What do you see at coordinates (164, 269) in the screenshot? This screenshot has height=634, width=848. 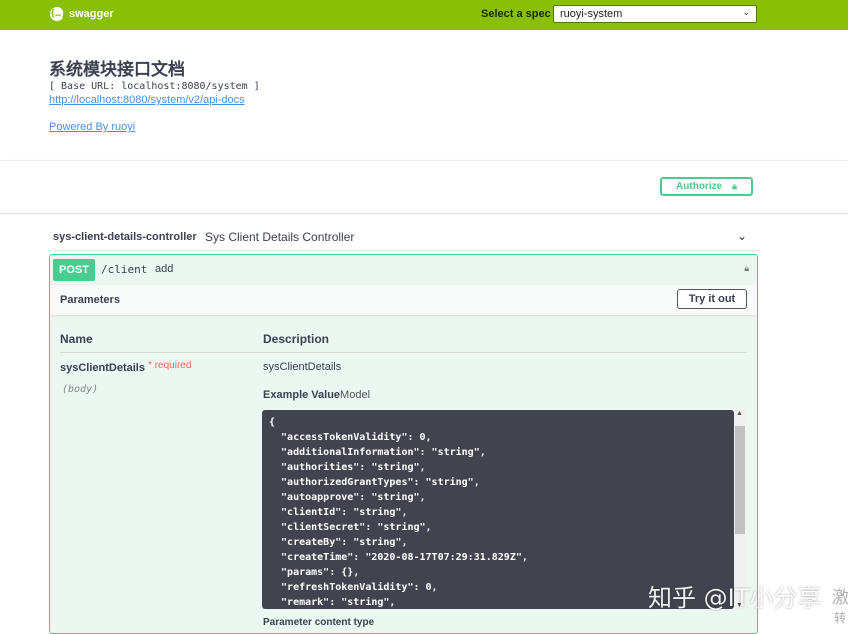 I see `operation-summary-text: add` at bounding box center [164, 269].